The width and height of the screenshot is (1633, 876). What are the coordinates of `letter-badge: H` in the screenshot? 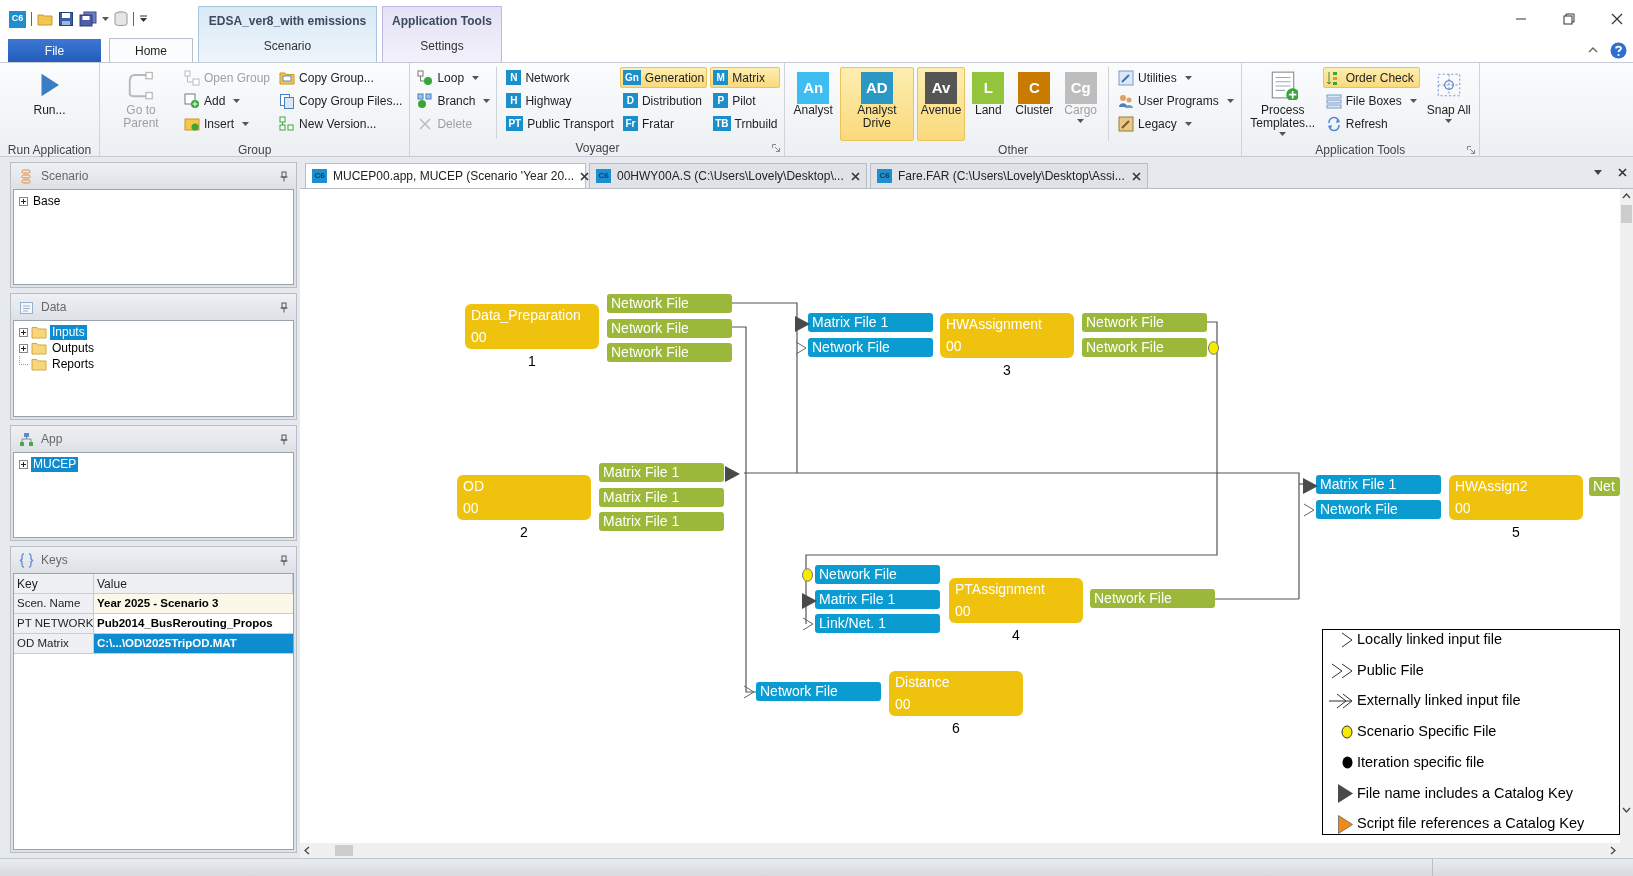 It's located at (514, 100).